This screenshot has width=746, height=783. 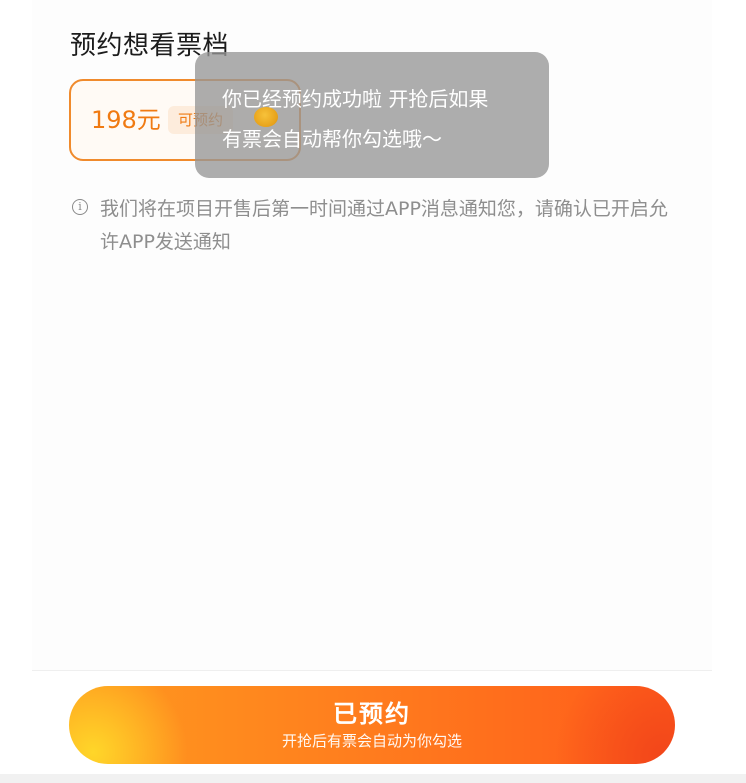 I want to click on reserved-button-sublabel: 开抢后有票会自动为你勾选, so click(x=371, y=741).